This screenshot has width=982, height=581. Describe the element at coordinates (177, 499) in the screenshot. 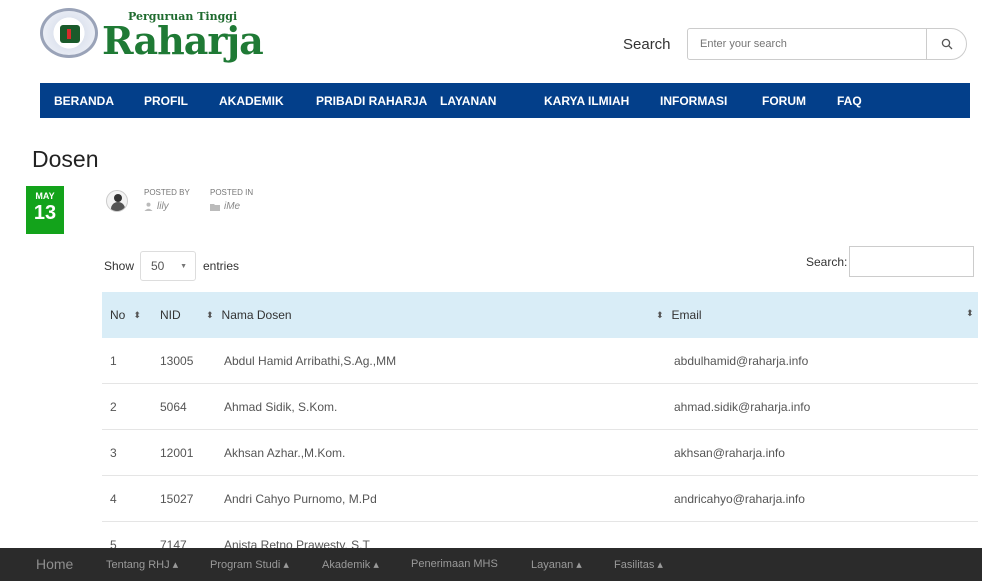

I see `cell-nid: 15027` at that location.